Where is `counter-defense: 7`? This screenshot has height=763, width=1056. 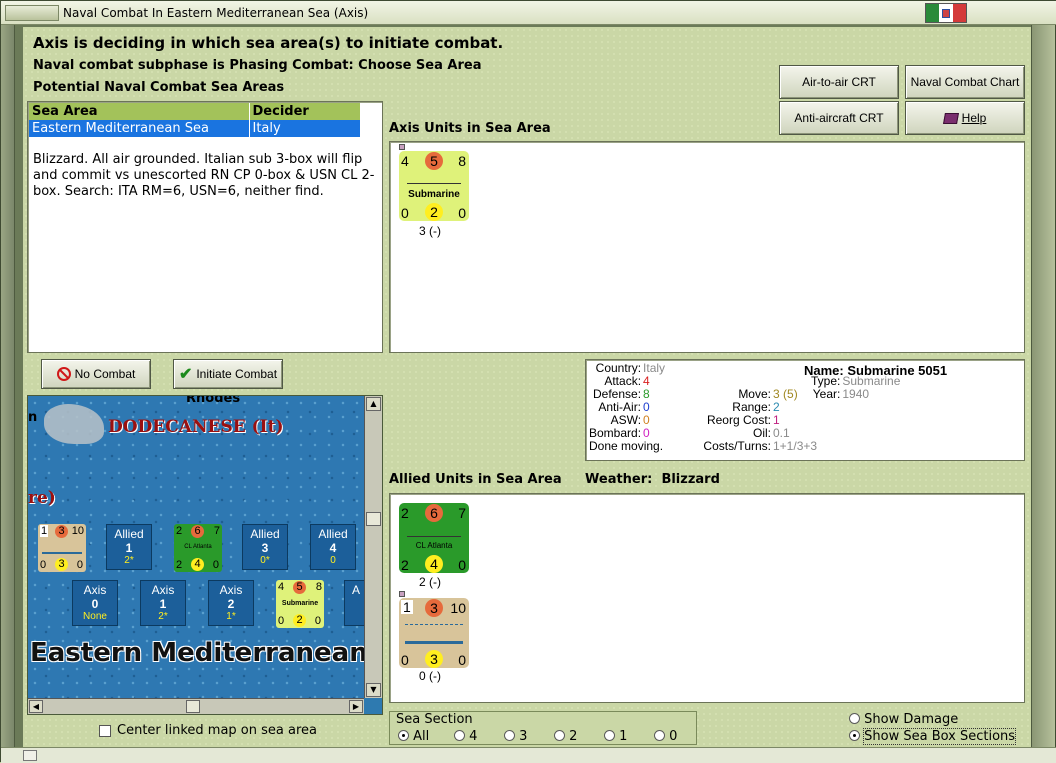
counter-defense: 7 is located at coordinates (462, 513).